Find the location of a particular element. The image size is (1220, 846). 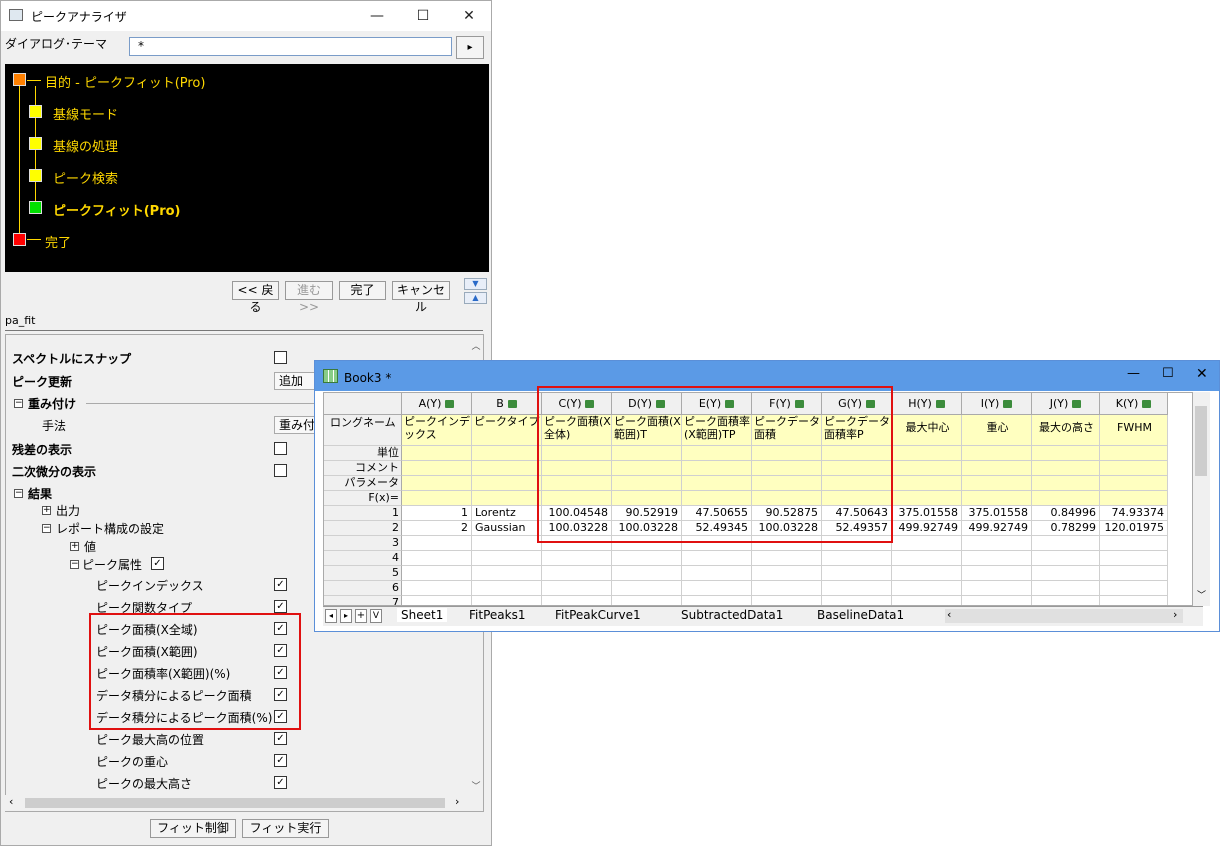

column-header: I(Y) is located at coordinates (997, 404).